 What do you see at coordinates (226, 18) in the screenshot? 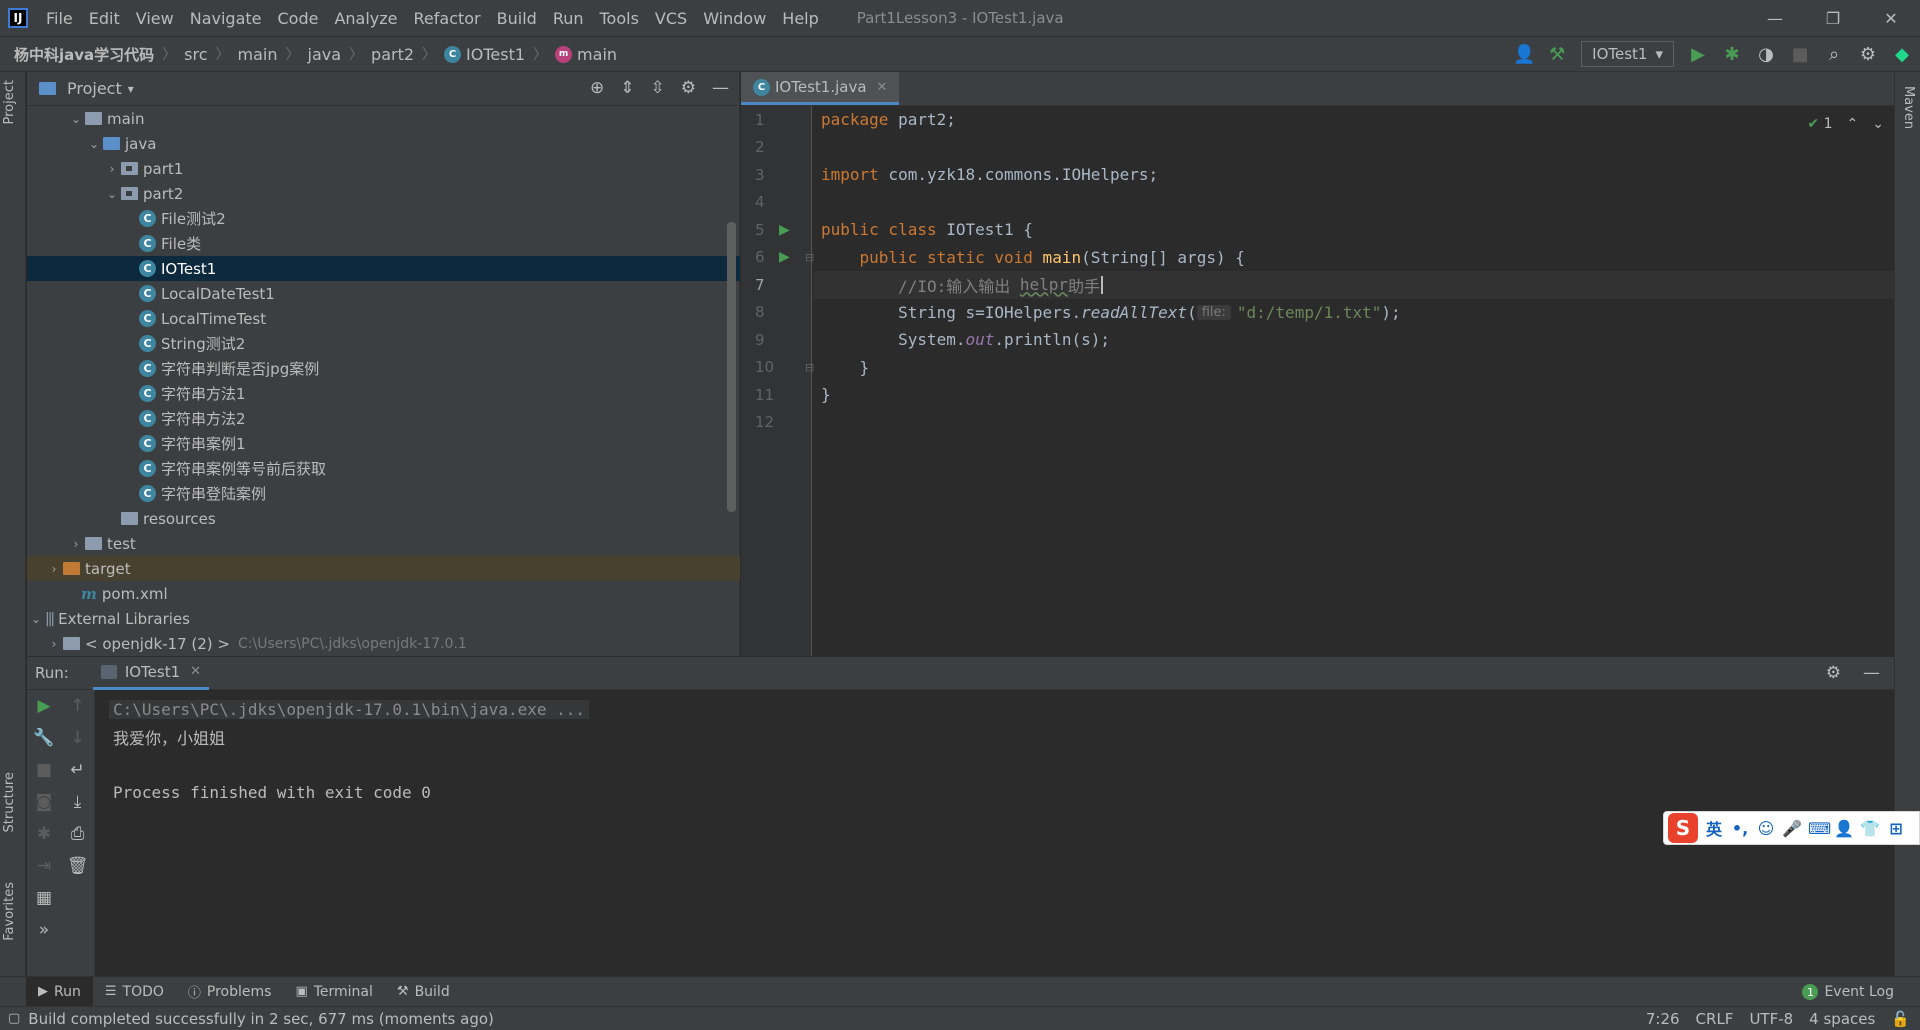
I see `menu-navigate: Navigate` at bounding box center [226, 18].